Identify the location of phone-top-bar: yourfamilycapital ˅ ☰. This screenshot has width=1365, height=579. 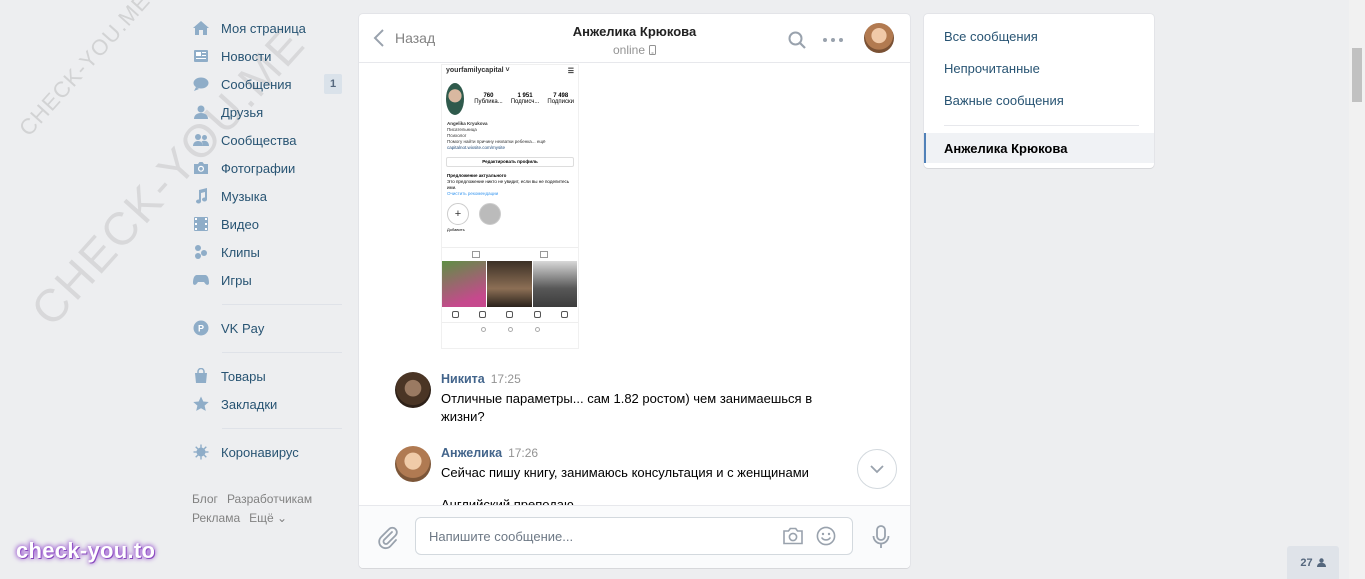
(510, 71).